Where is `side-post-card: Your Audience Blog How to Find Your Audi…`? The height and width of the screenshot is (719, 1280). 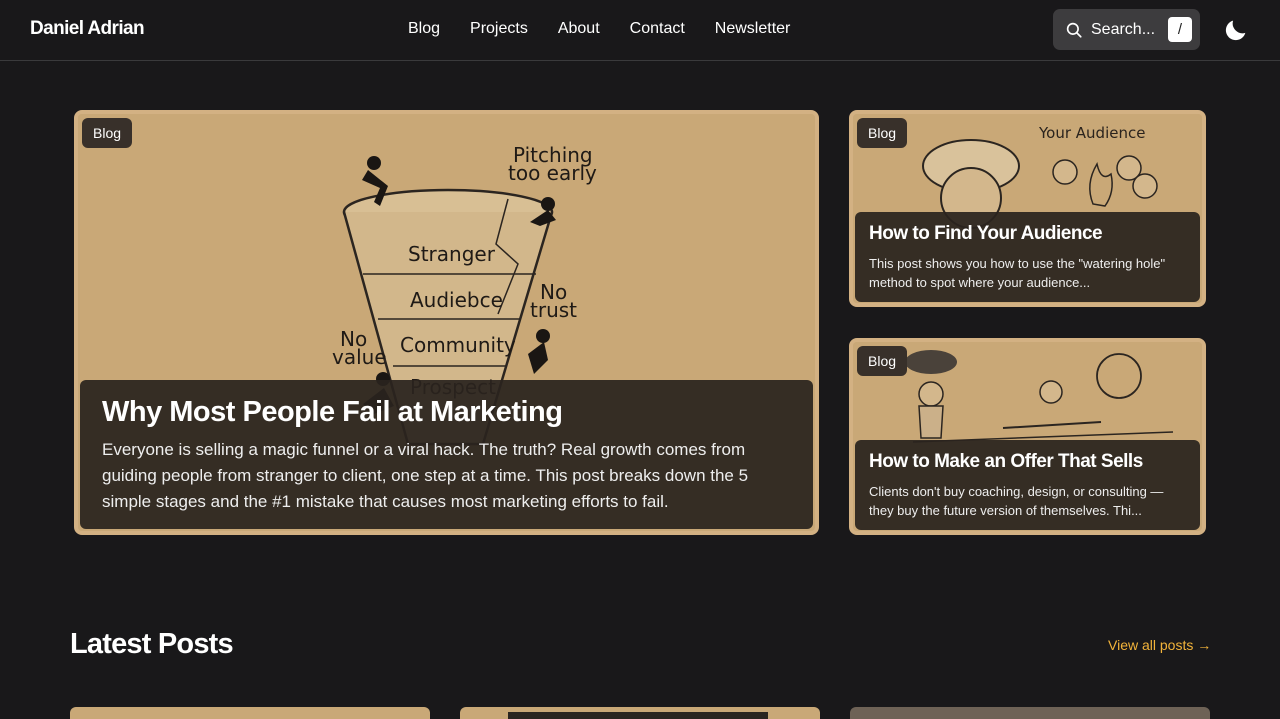 side-post-card: Your Audience Blog How to Find Your Audi… is located at coordinates (1027, 208).